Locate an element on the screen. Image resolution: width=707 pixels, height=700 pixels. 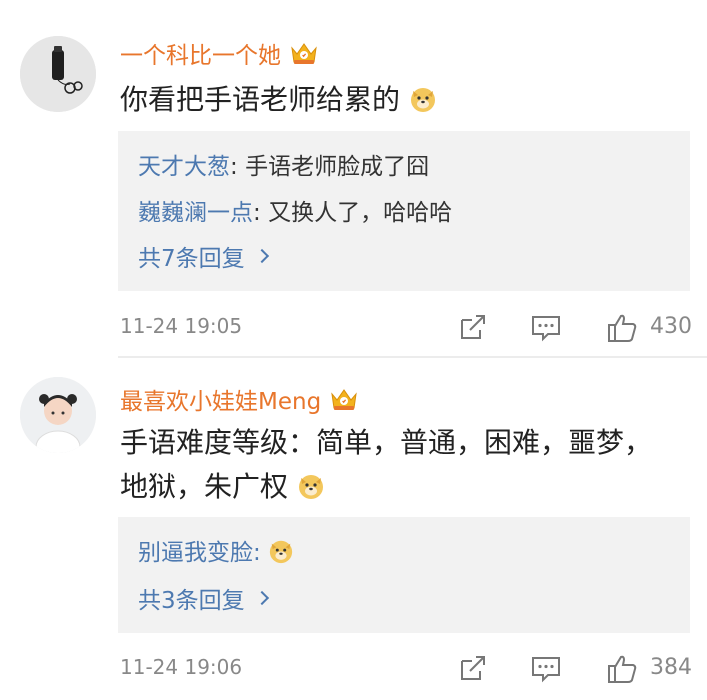
reply-item: 巍巍澜一点: 又换人了，哈哈哈 is located at coordinates (295, 210).